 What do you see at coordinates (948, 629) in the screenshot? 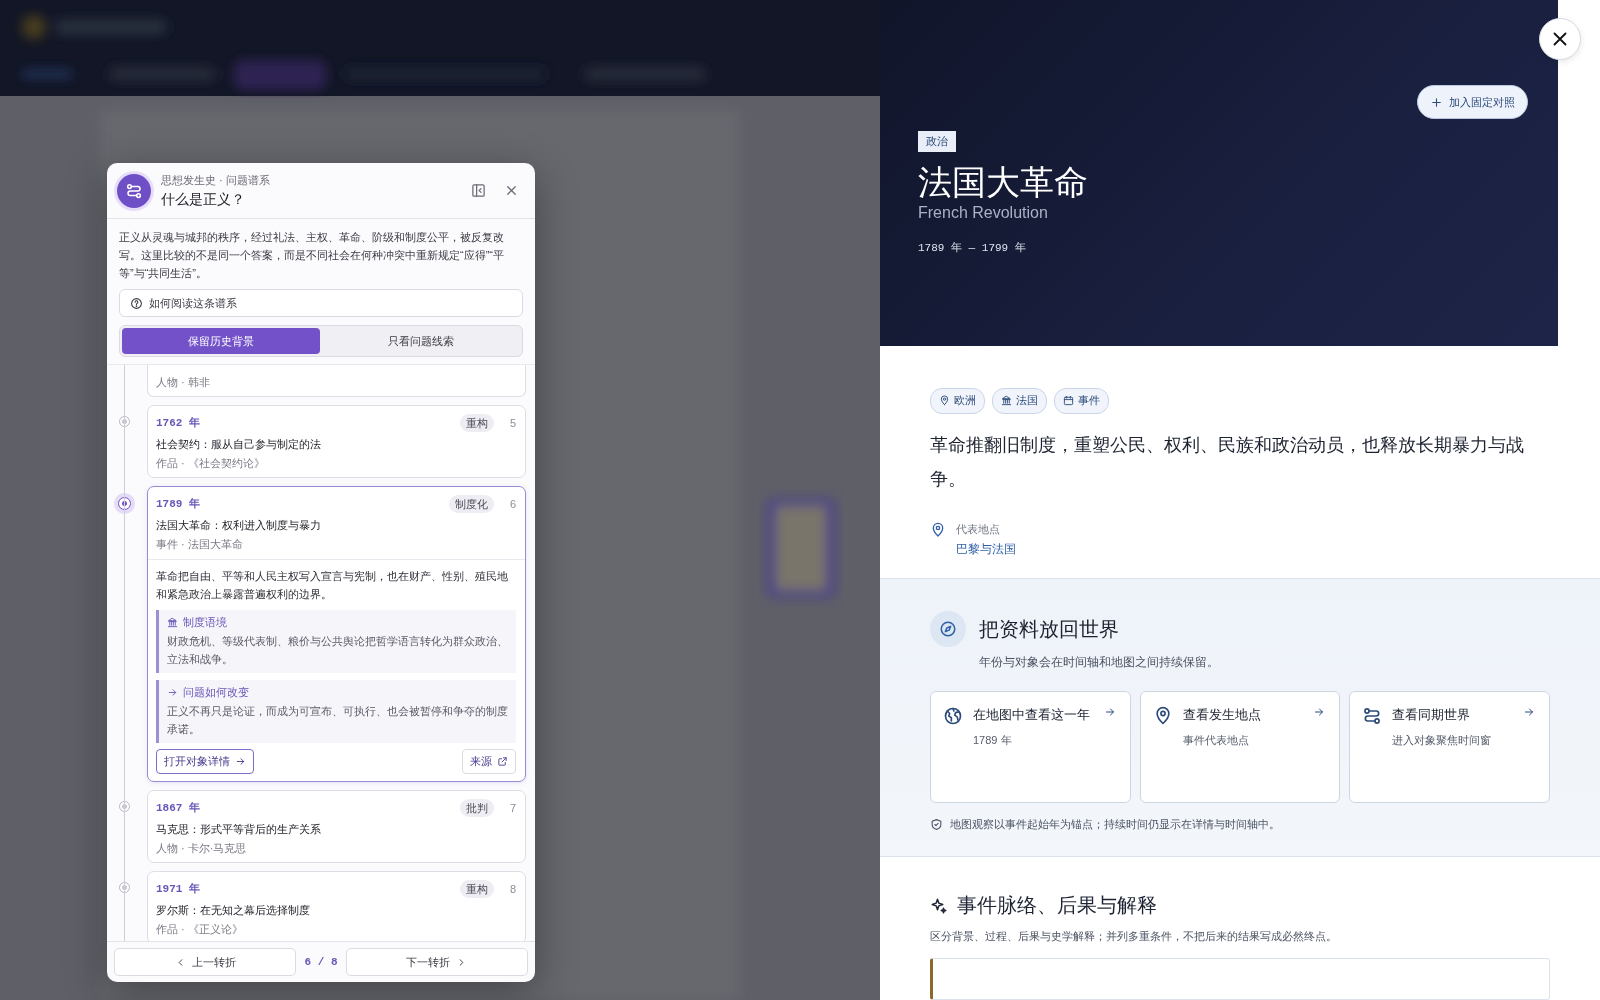
I see `compass-icon` at bounding box center [948, 629].